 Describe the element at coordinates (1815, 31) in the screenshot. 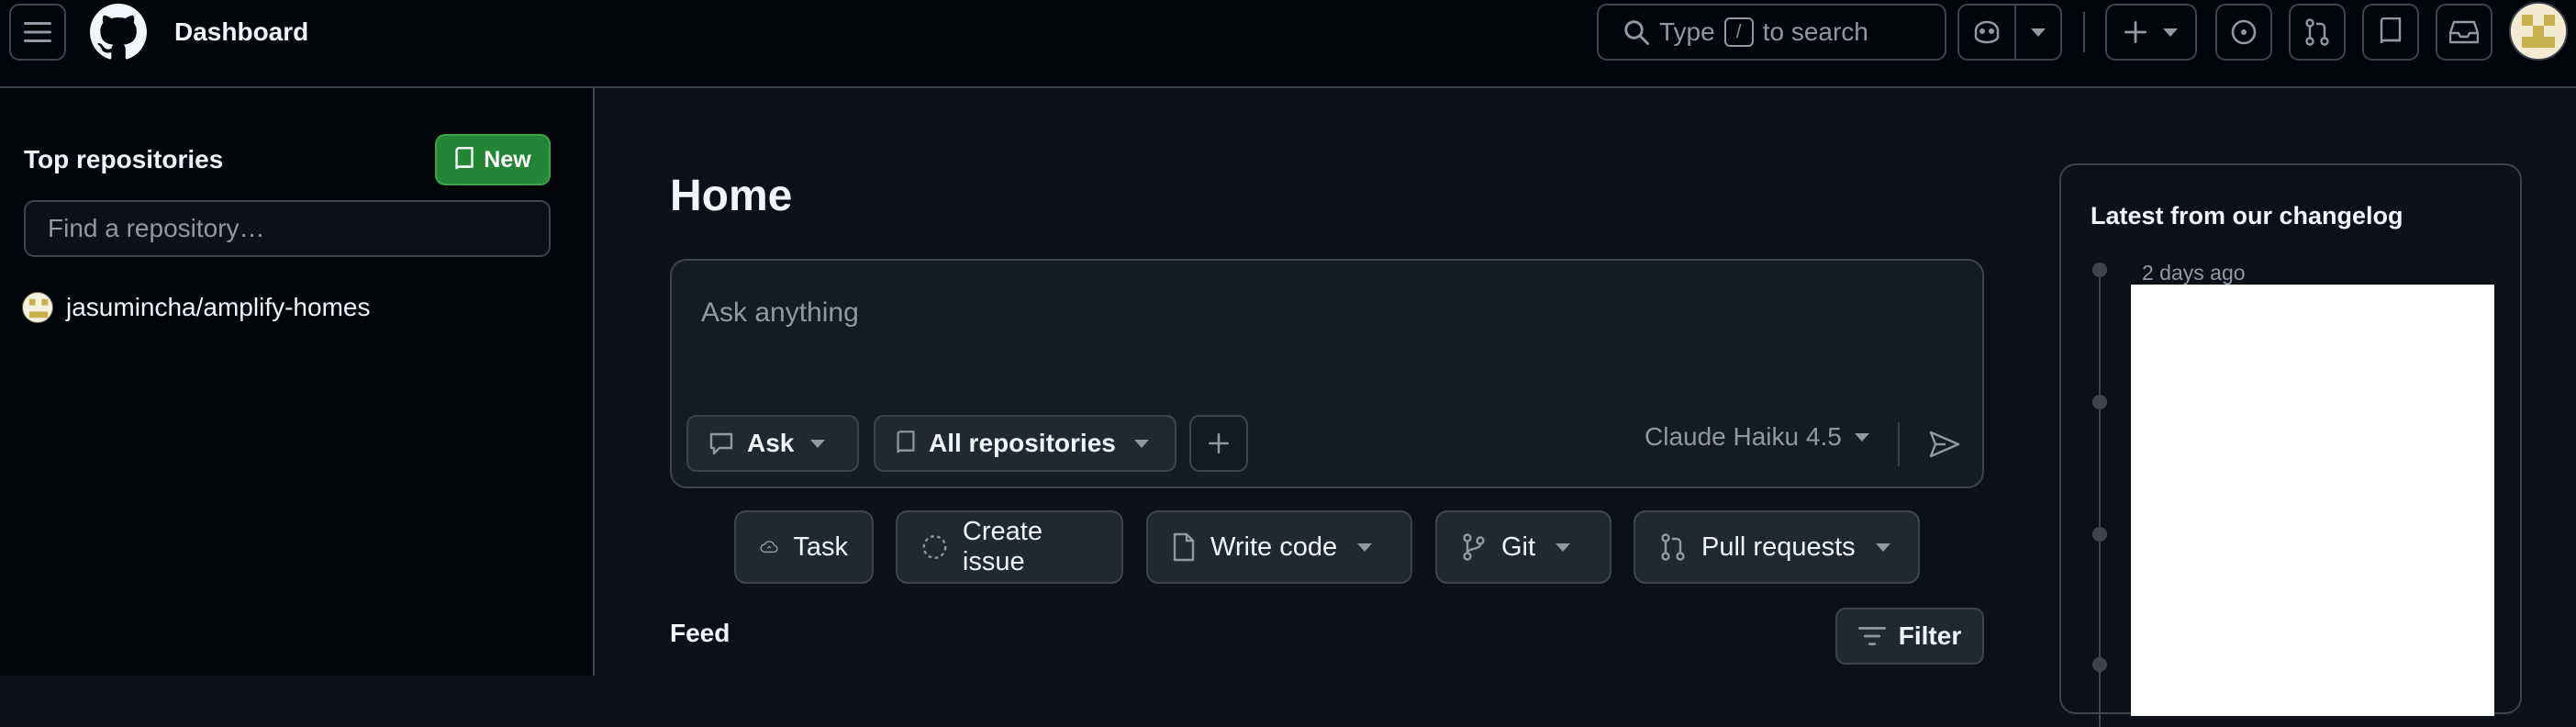

I see `search-hint-suffix: to search` at that location.